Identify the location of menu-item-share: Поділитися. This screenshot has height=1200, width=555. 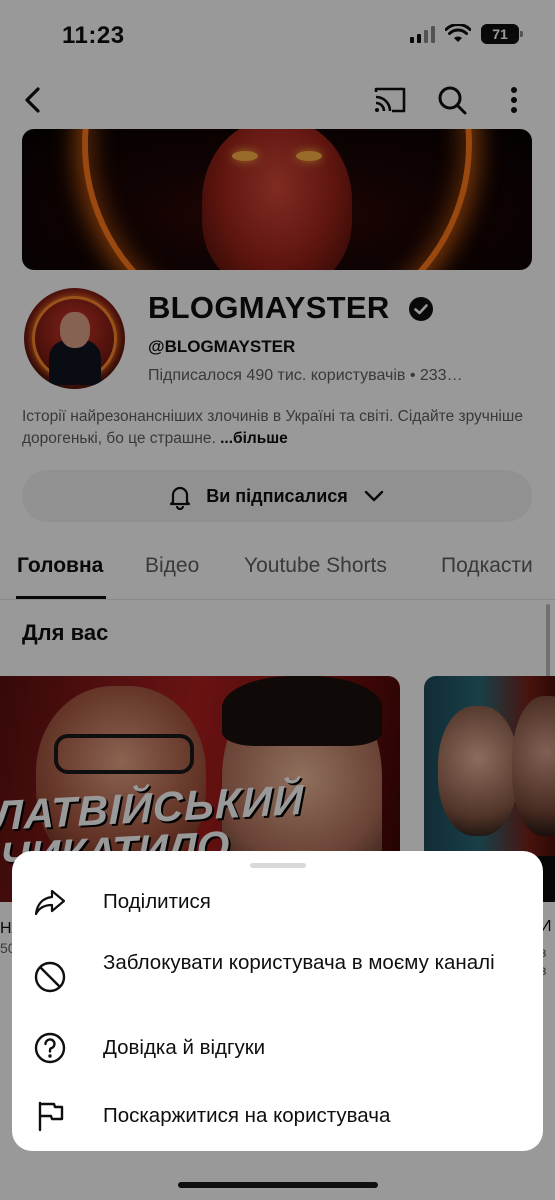
(277, 902).